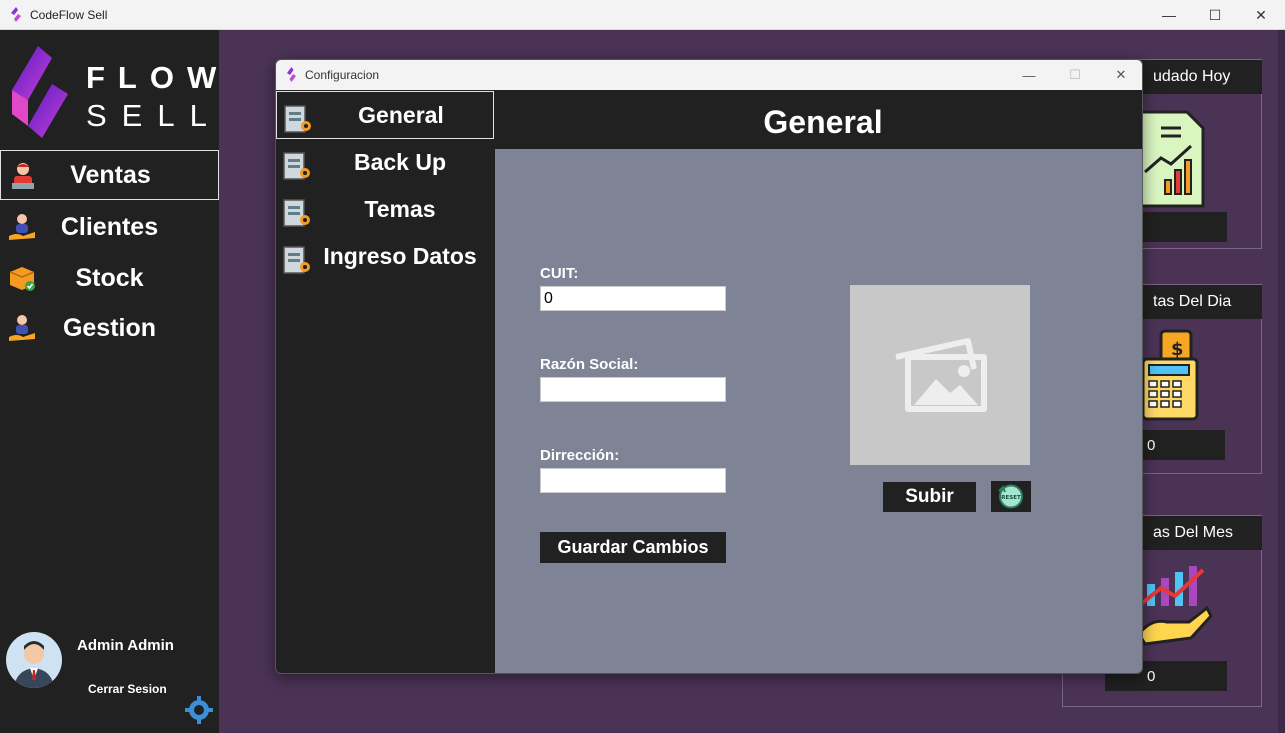 The width and height of the screenshot is (1285, 733). What do you see at coordinates (1175, 606) in the screenshot?
I see `growth-hand-icon` at bounding box center [1175, 606].